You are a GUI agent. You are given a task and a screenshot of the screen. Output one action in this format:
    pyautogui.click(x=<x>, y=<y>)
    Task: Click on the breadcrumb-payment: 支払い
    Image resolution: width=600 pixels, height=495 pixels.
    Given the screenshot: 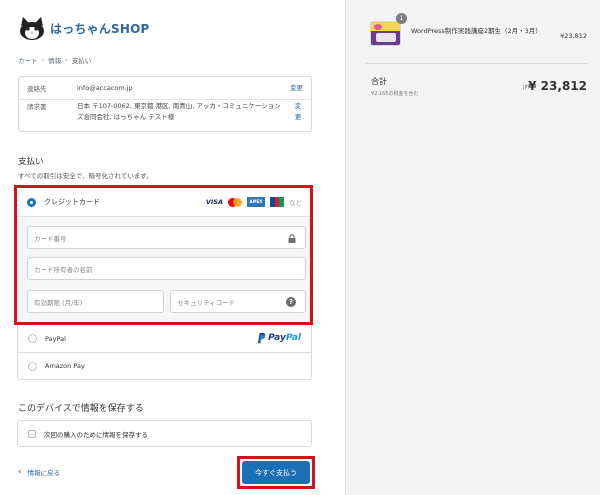 What is the action you would take?
    pyautogui.click(x=81, y=61)
    